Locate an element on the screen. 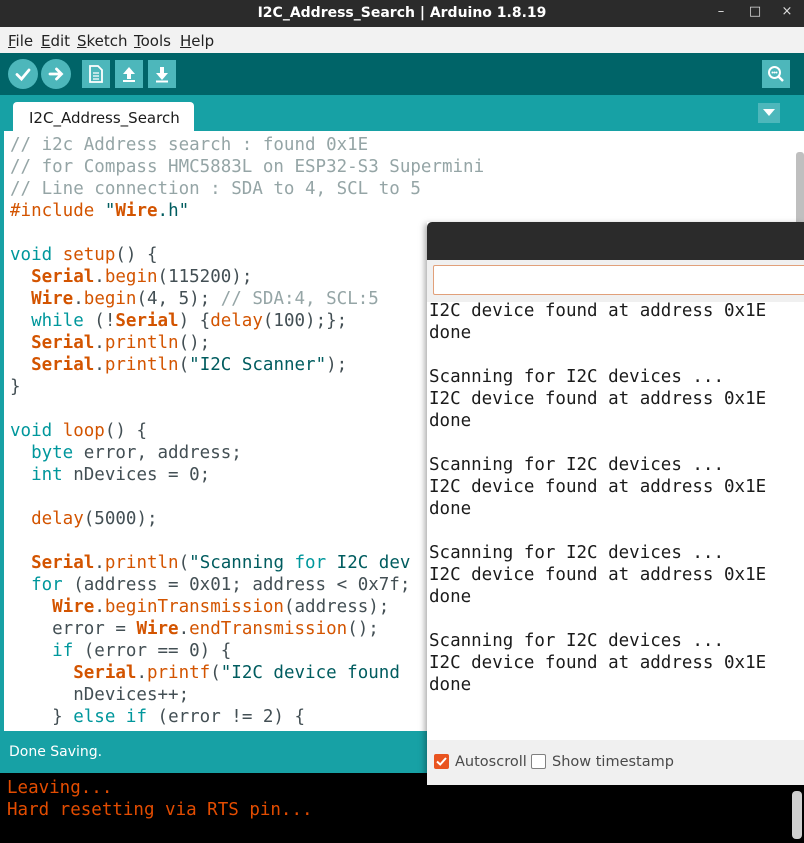  serial-input-row is located at coordinates (615, 281).